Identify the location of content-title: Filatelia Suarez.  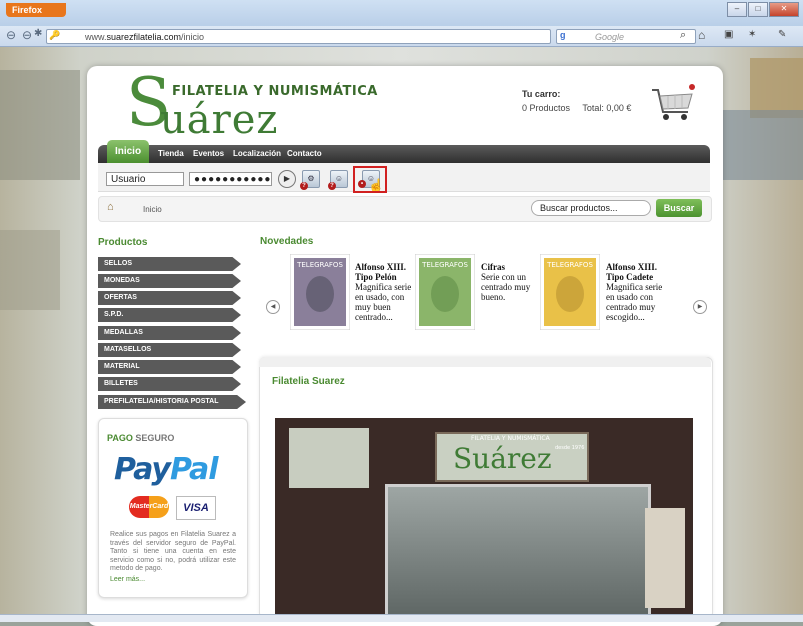
(308, 381).